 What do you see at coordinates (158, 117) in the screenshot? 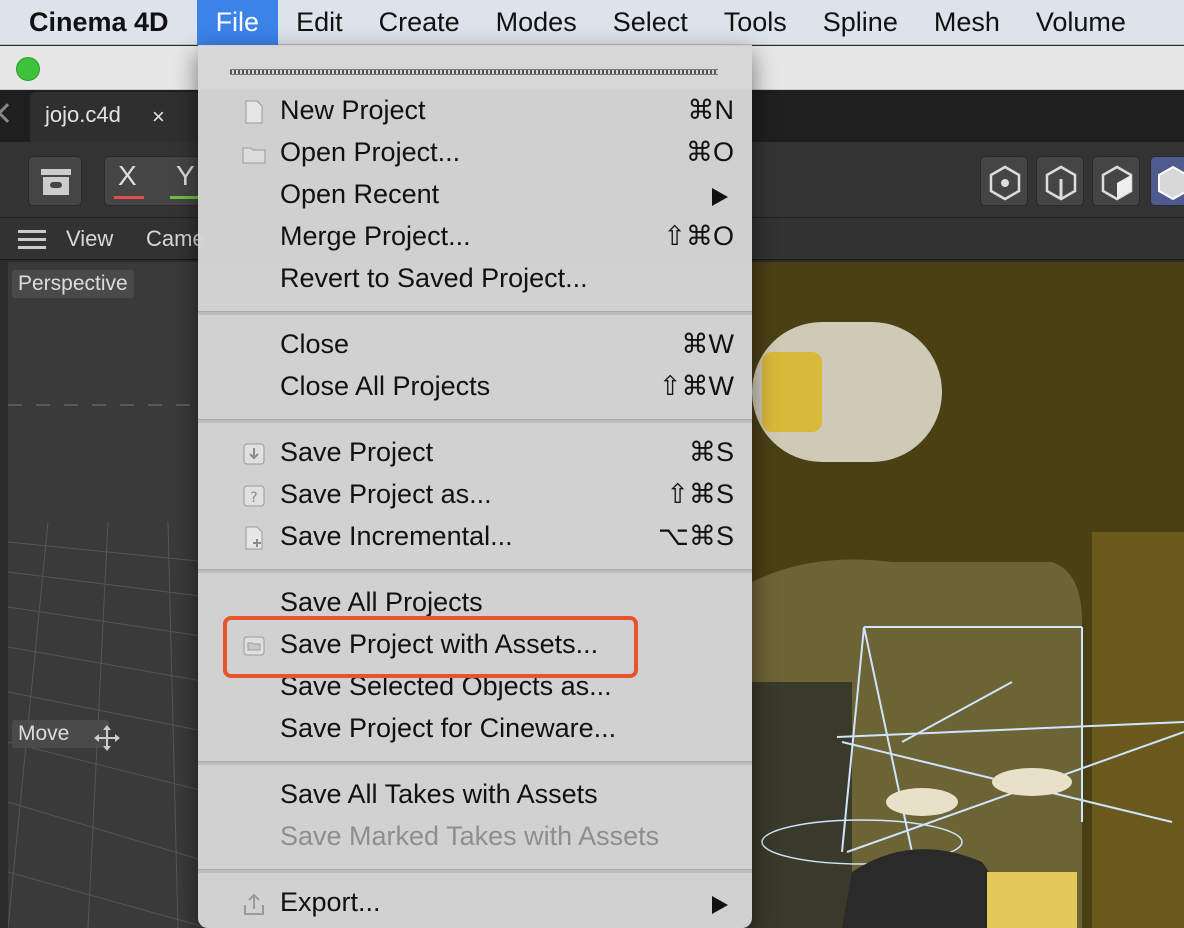
I see `close-tab-icon: ×` at bounding box center [158, 117].